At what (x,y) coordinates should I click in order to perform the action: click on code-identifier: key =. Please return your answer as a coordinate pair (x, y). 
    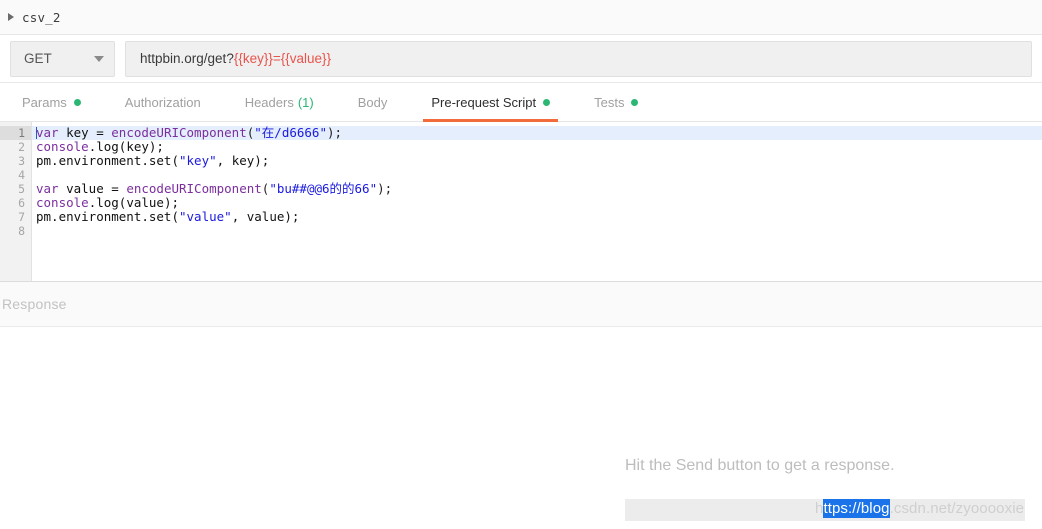
    Looking at the image, I should click on (85, 132).